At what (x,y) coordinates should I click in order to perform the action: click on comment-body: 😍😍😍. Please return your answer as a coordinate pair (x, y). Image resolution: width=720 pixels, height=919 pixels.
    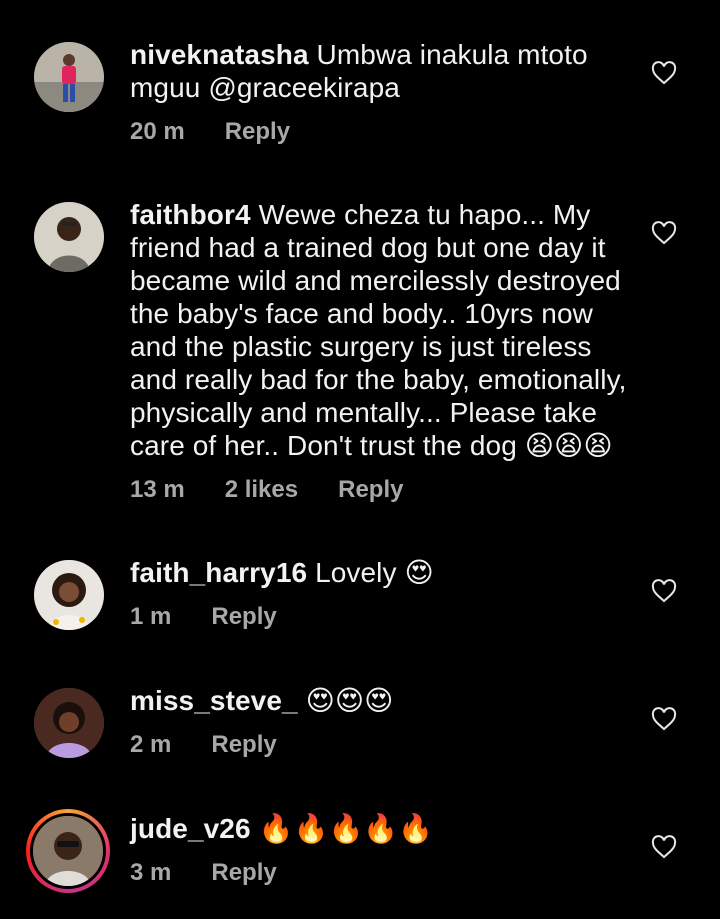
    Looking at the image, I should click on (349, 700).